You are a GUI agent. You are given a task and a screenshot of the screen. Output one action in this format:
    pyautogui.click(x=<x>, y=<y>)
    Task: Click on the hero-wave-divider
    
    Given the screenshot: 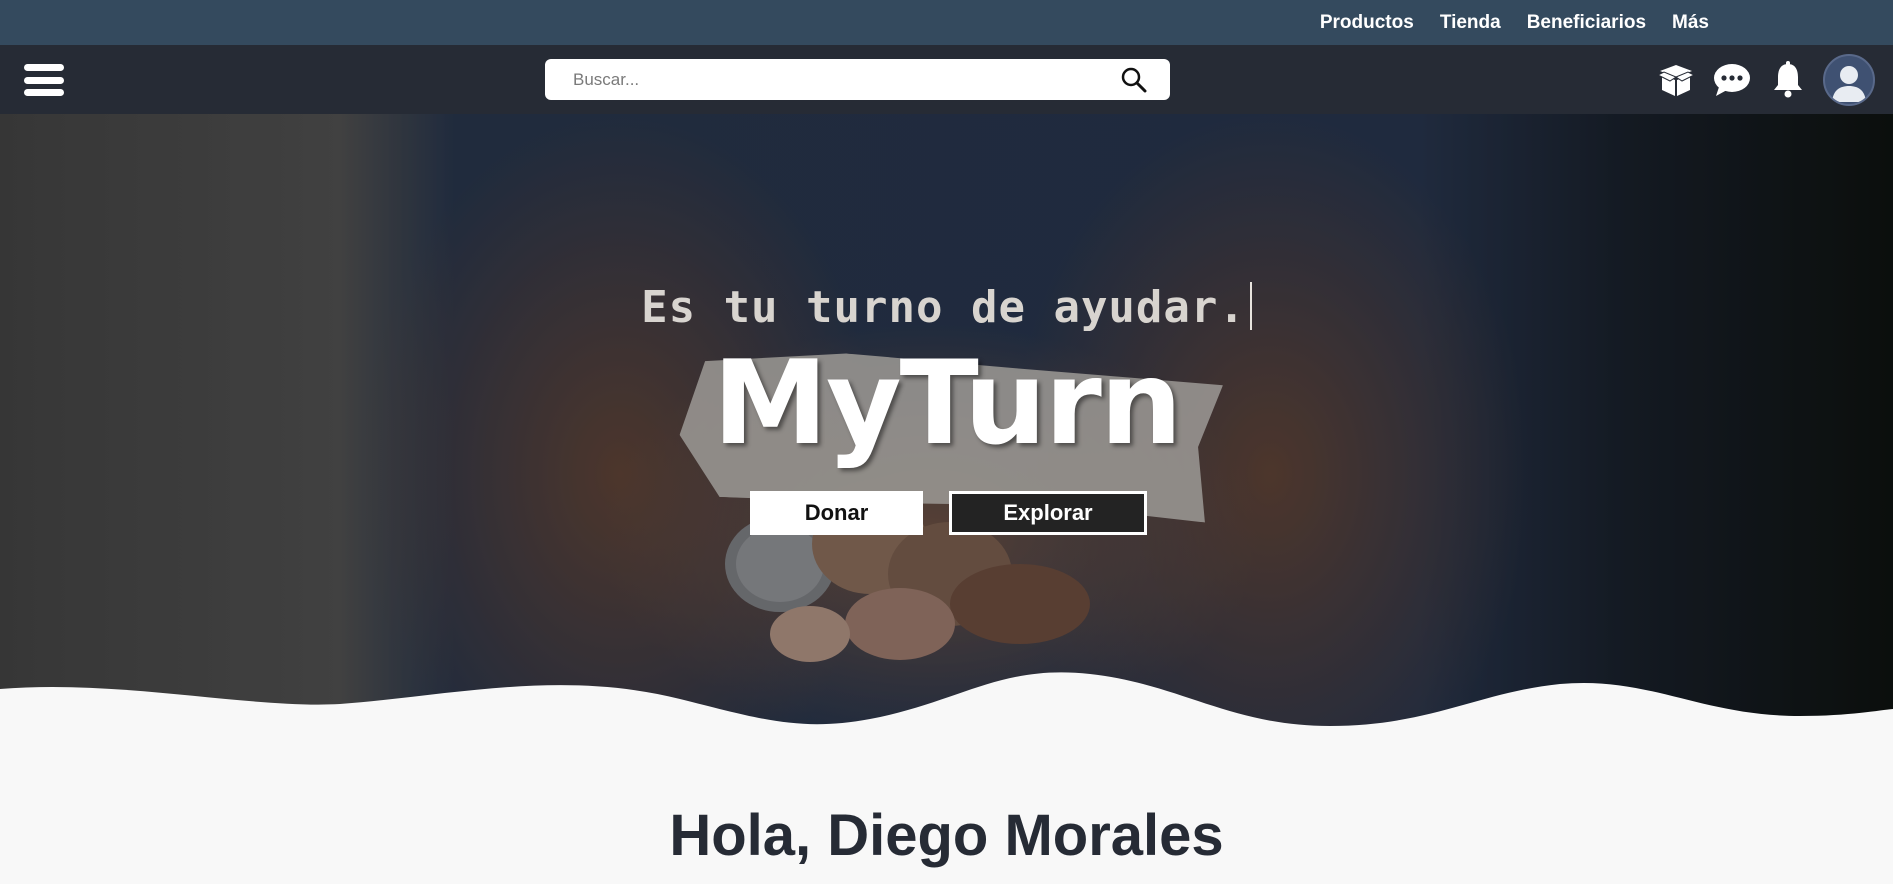 What is the action you would take?
    pyautogui.click(x=946, y=703)
    